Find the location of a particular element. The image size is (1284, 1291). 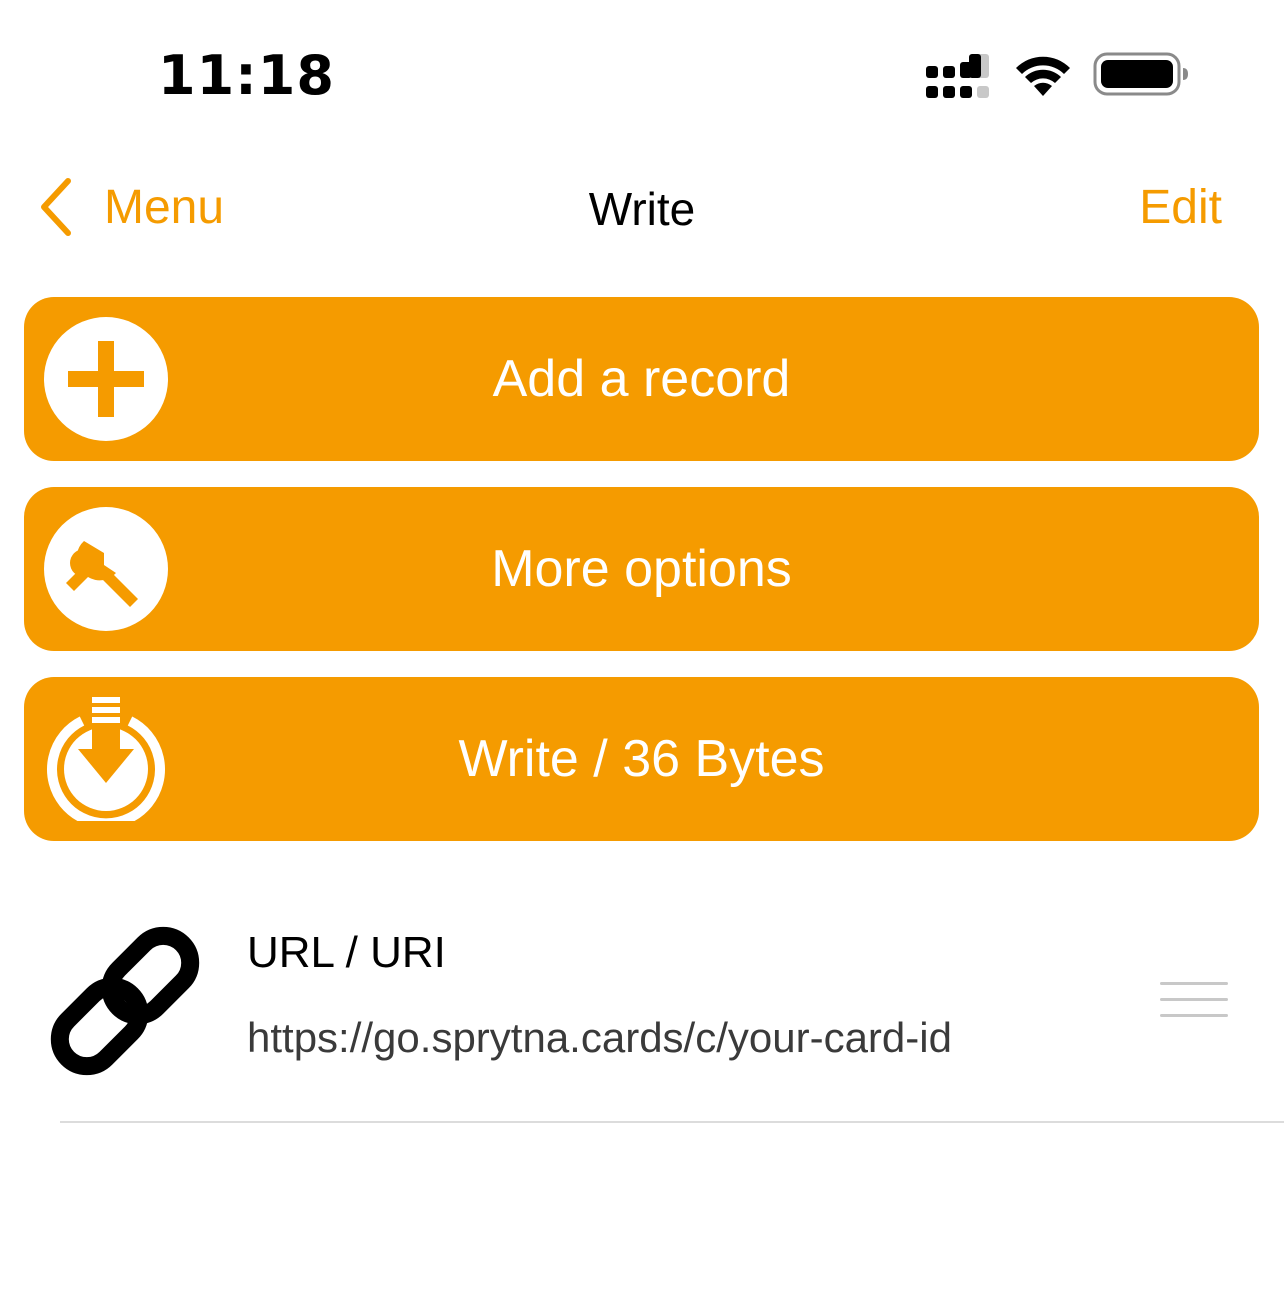

record-value: https://go.sprytna.cards/c/your-card-id is located at coordinates (599, 1037).